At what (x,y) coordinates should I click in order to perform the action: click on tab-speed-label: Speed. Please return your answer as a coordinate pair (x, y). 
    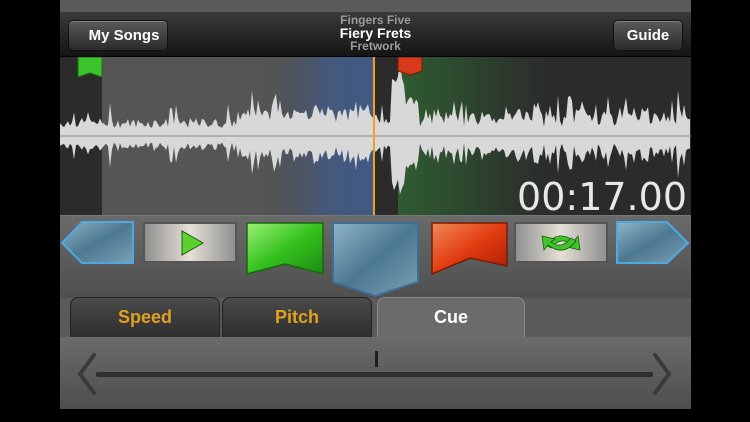
    Looking at the image, I should click on (145, 317).